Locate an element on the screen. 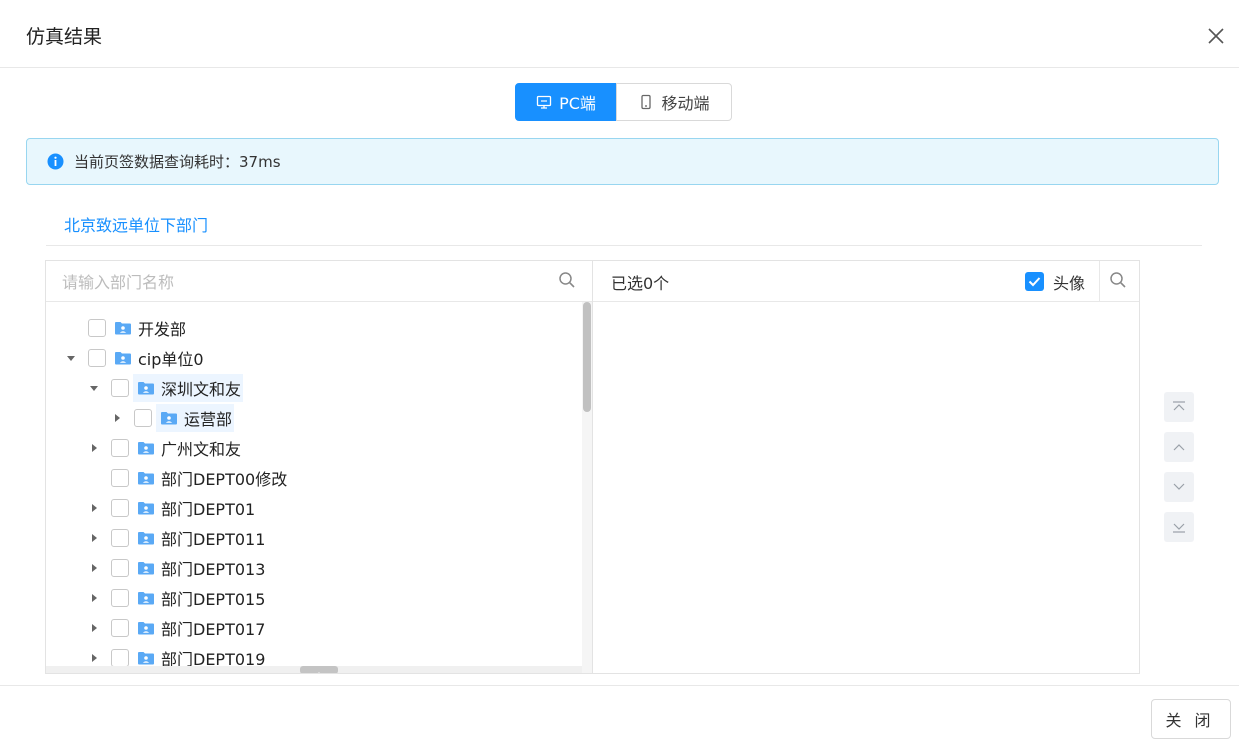 This screenshot has height=744, width=1239. dialog-title: 仿真结果 is located at coordinates (64, 37).